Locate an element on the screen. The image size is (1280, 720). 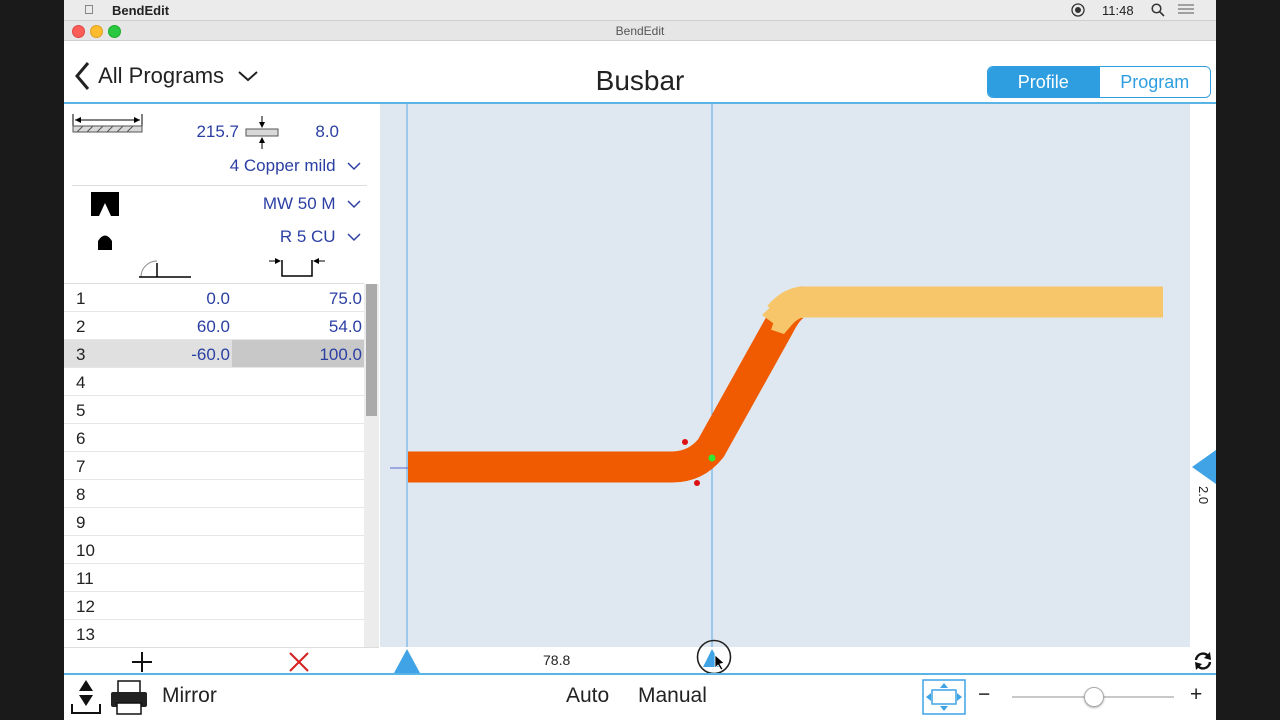
bottom-ruler: 78.8 is located at coordinates (798, 657).